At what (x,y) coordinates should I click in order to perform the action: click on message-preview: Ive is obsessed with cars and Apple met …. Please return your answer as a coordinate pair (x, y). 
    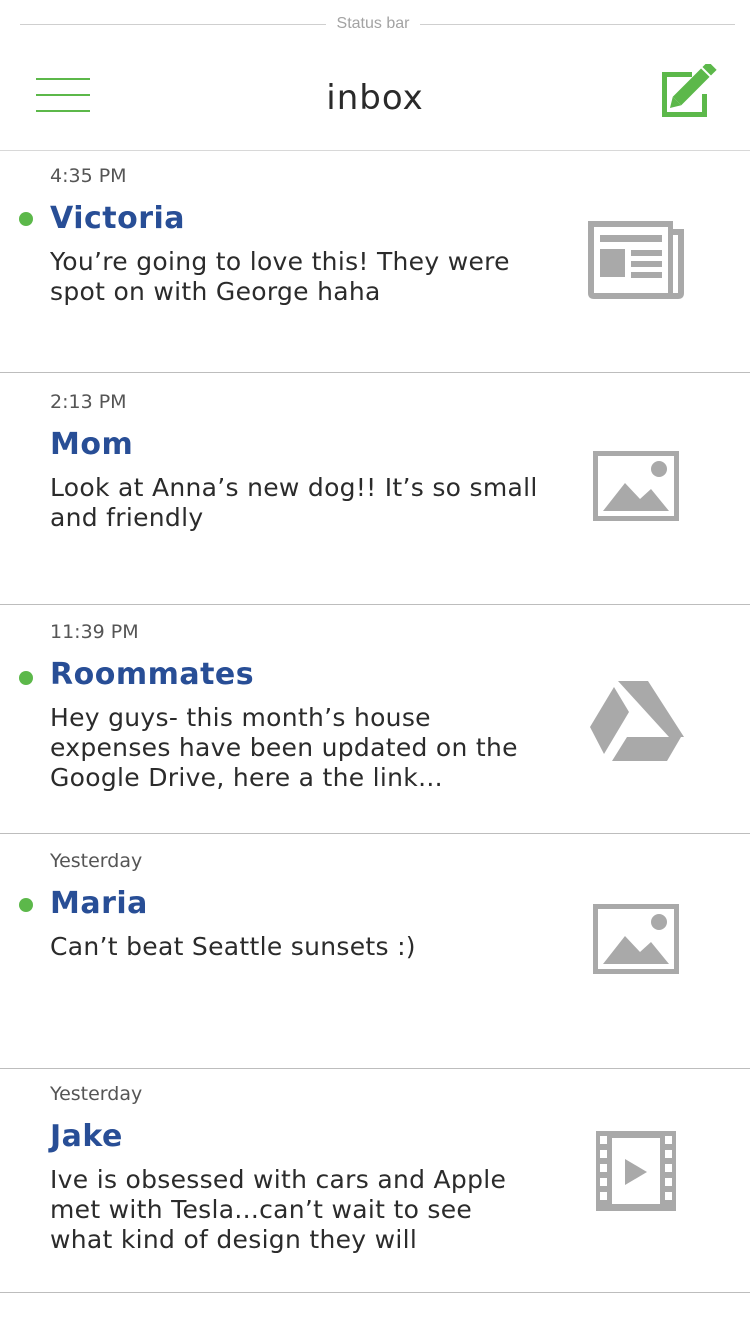
    Looking at the image, I should click on (278, 1209).